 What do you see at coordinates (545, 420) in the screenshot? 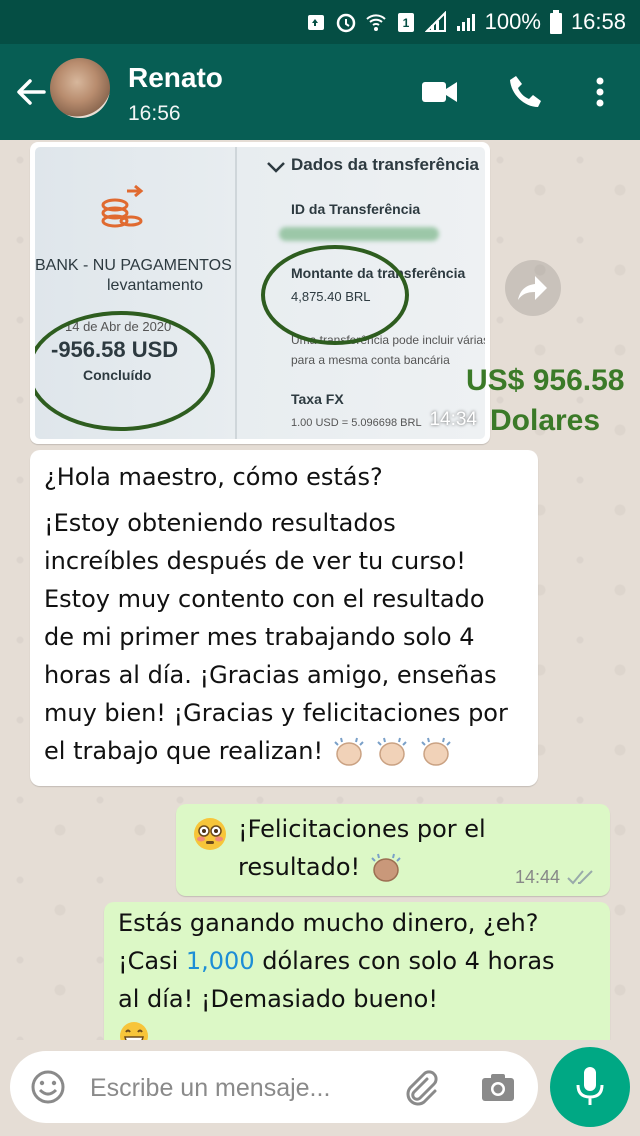
I see `overlay-currency: Dolares` at bounding box center [545, 420].